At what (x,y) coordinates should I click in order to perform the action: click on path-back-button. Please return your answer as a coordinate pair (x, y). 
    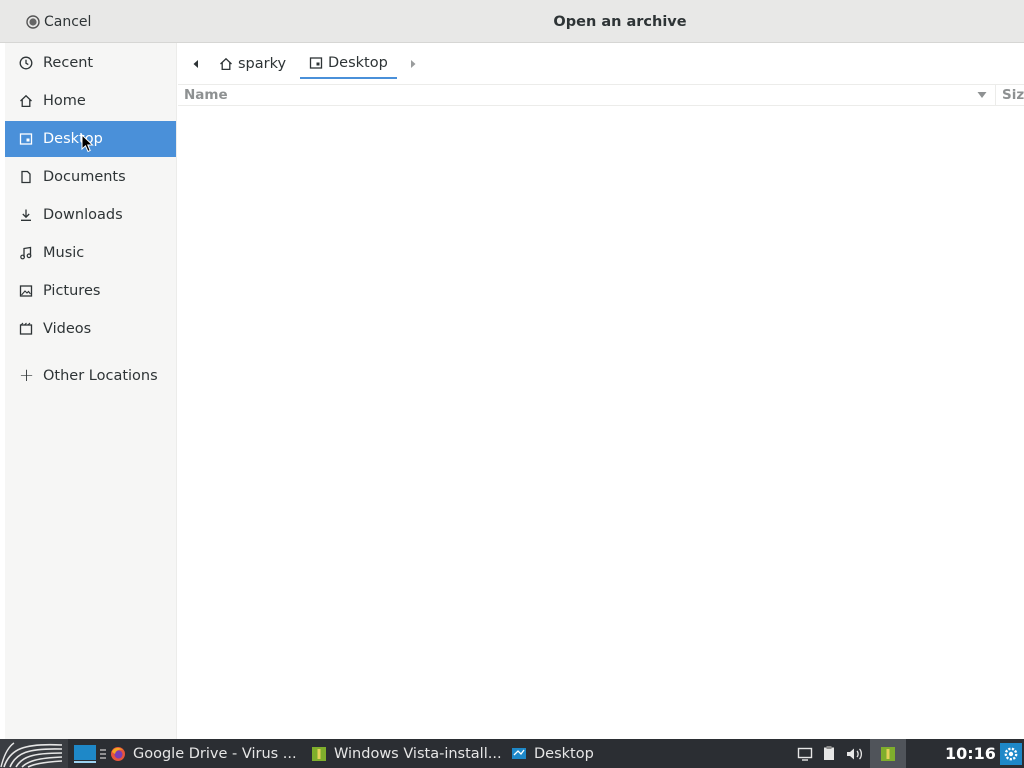
    Looking at the image, I should click on (196, 64).